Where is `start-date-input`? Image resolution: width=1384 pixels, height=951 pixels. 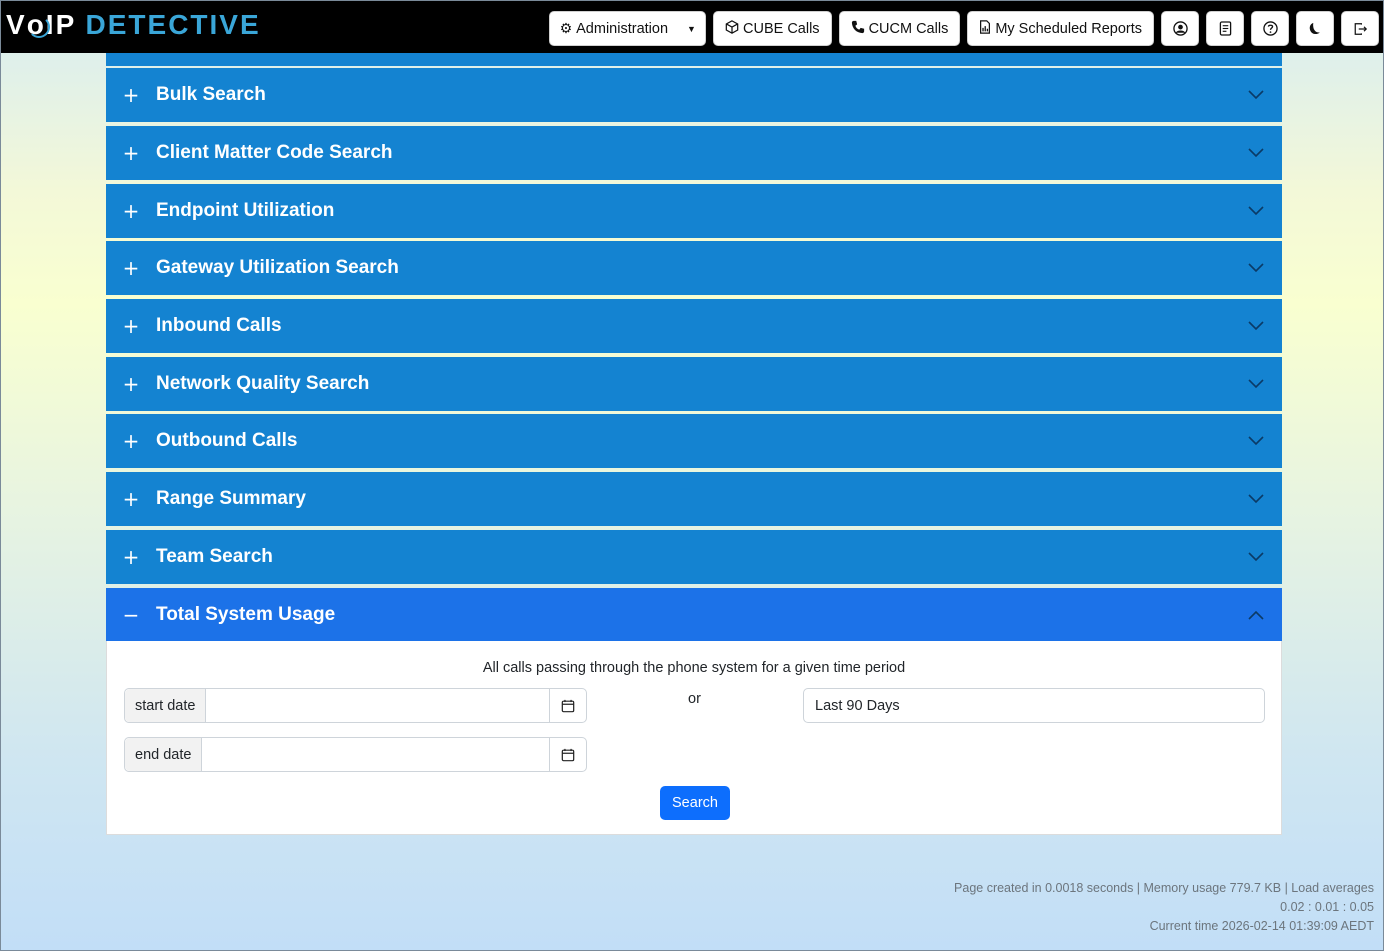 start-date-input is located at coordinates (377, 705).